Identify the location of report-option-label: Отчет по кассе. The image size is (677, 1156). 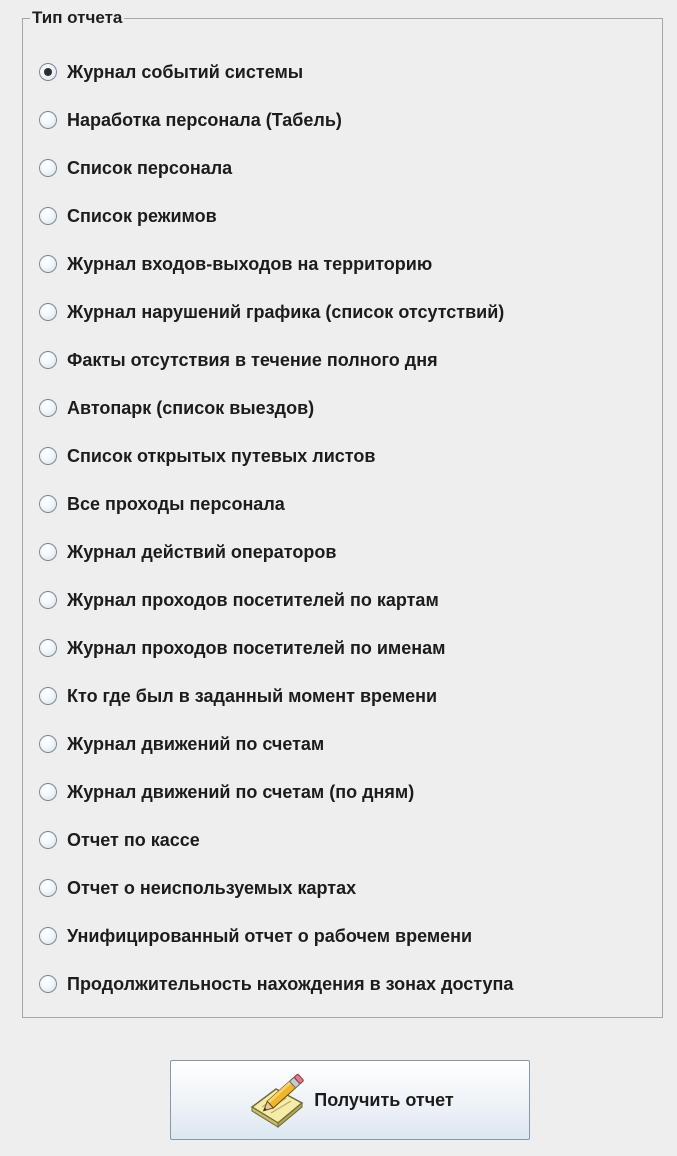
(133, 839).